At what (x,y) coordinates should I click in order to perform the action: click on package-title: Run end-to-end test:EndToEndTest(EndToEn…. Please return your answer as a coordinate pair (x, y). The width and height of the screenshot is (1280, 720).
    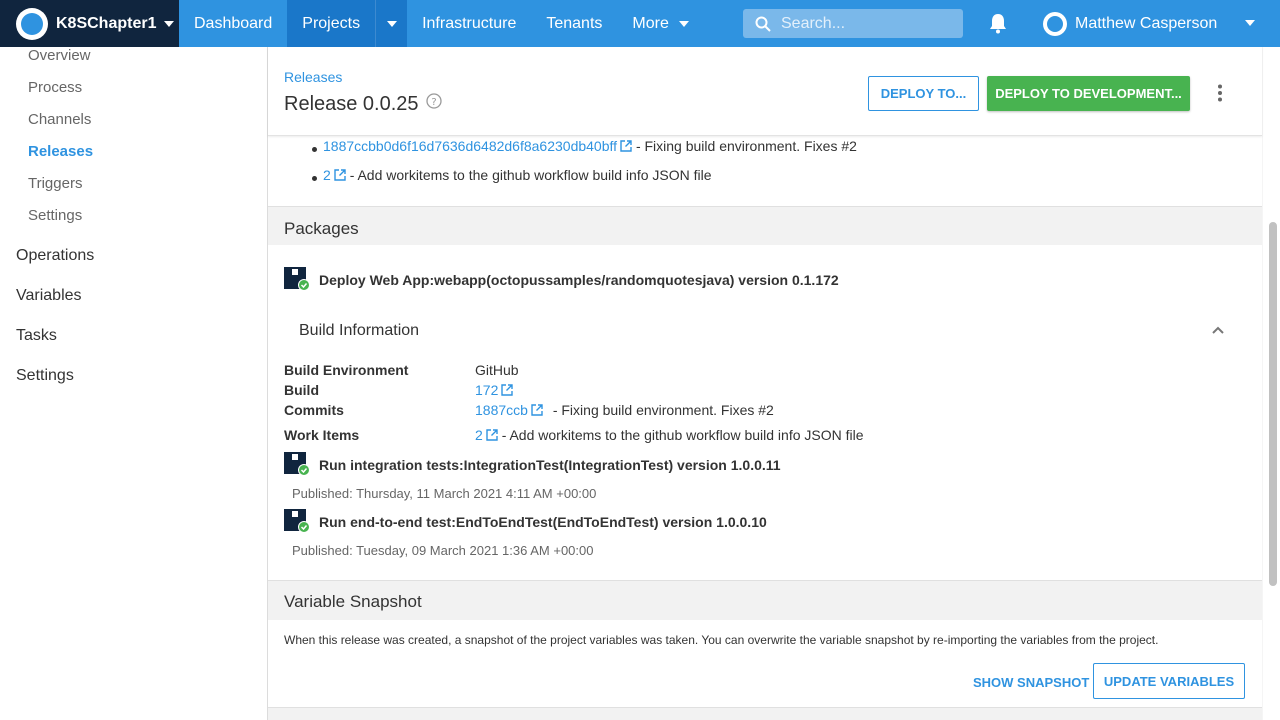
    Looking at the image, I should click on (543, 522).